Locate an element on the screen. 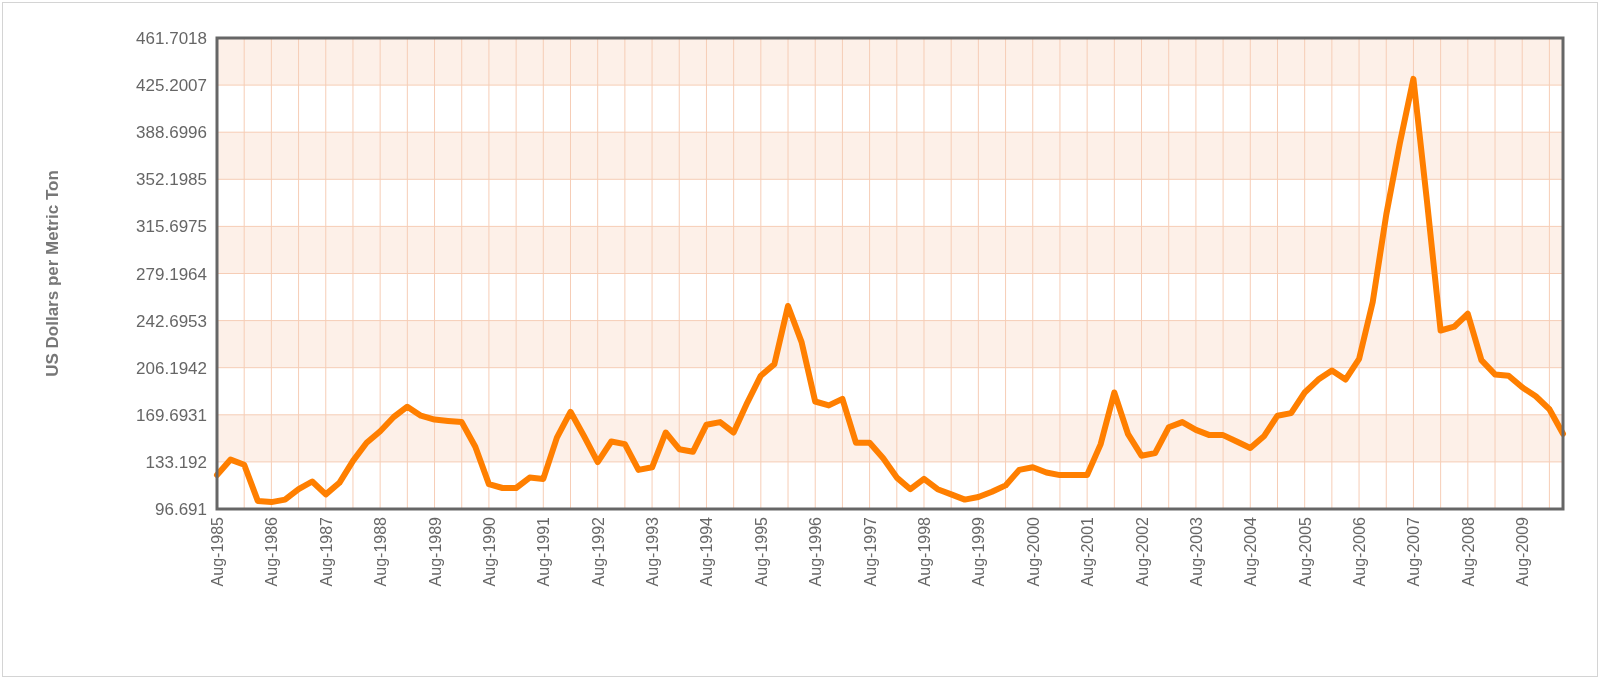  x-tick-label: Aug-1987 is located at coordinates (326, 552).